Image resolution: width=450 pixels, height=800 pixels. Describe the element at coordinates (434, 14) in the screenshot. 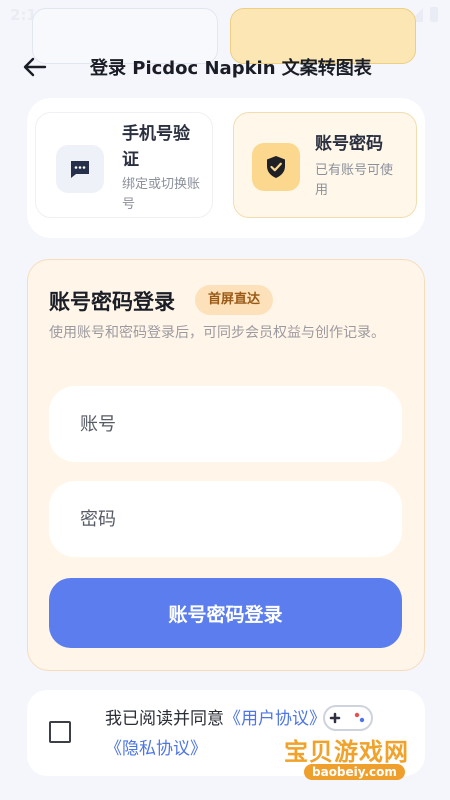

I see `battery-icon` at that location.